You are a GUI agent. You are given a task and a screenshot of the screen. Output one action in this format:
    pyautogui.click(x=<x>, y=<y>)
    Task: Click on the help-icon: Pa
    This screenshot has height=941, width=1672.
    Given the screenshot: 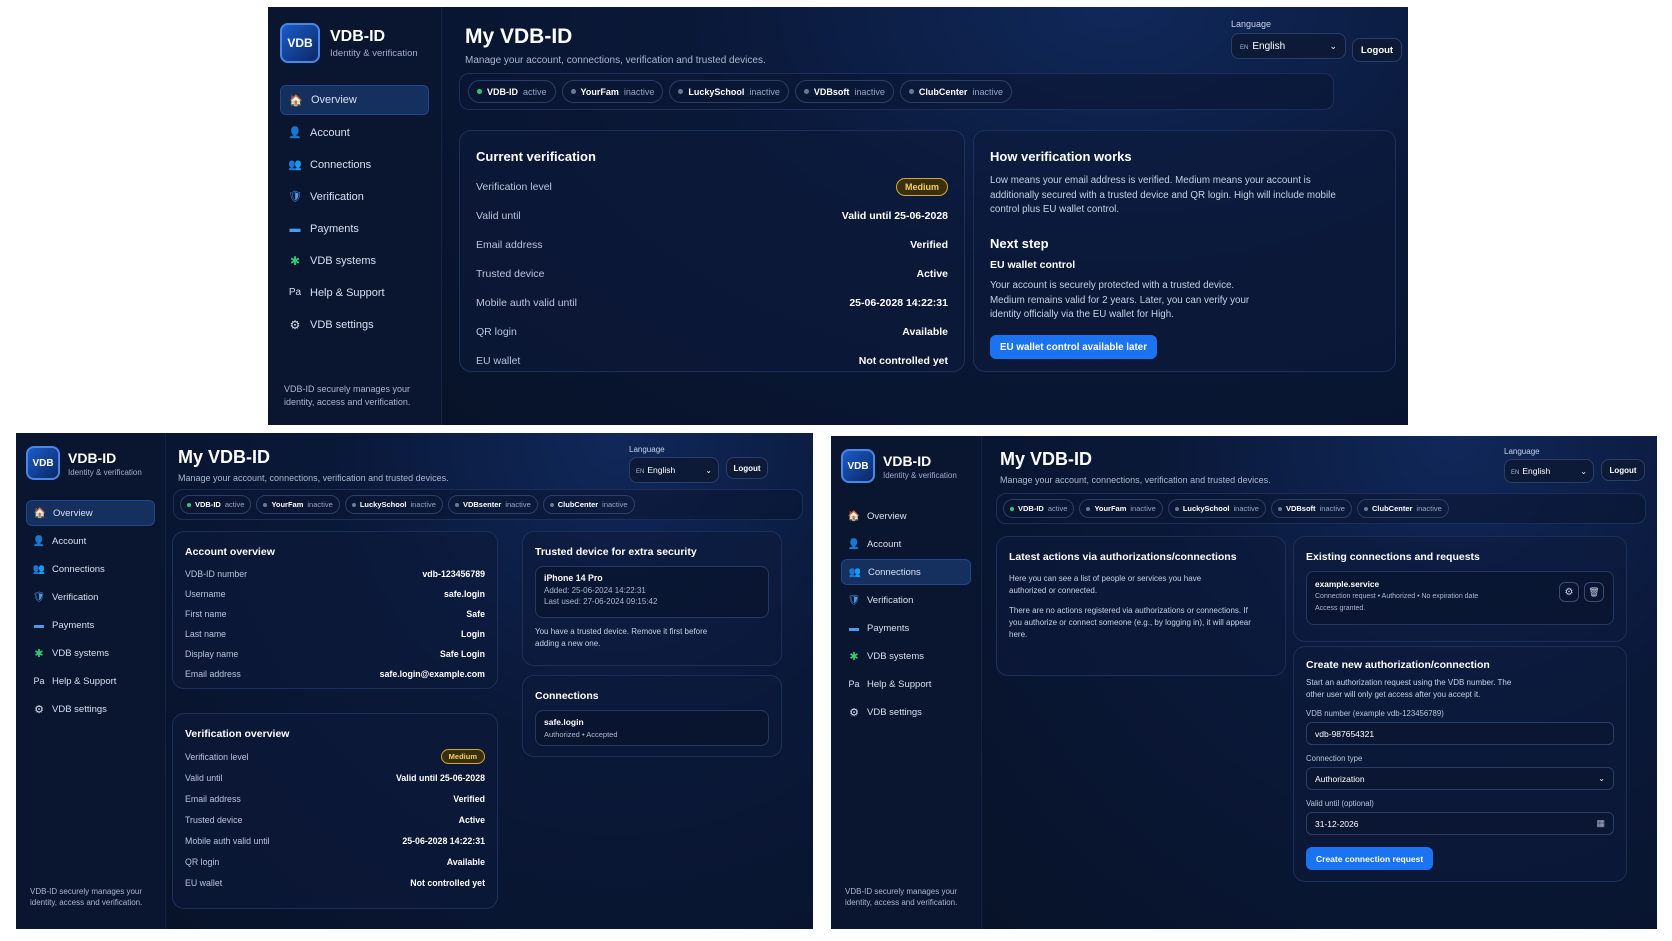 What is the action you would take?
    pyautogui.click(x=295, y=292)
    